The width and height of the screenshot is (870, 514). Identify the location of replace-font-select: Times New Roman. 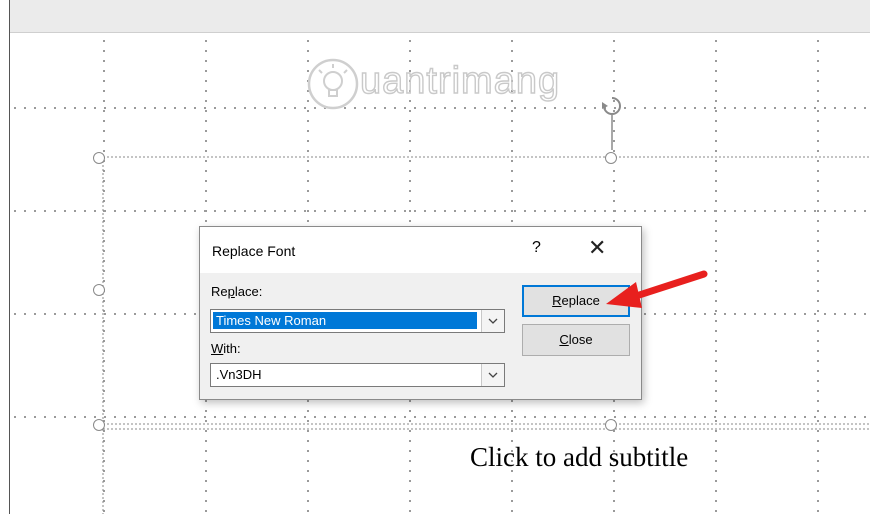
(357, 321).